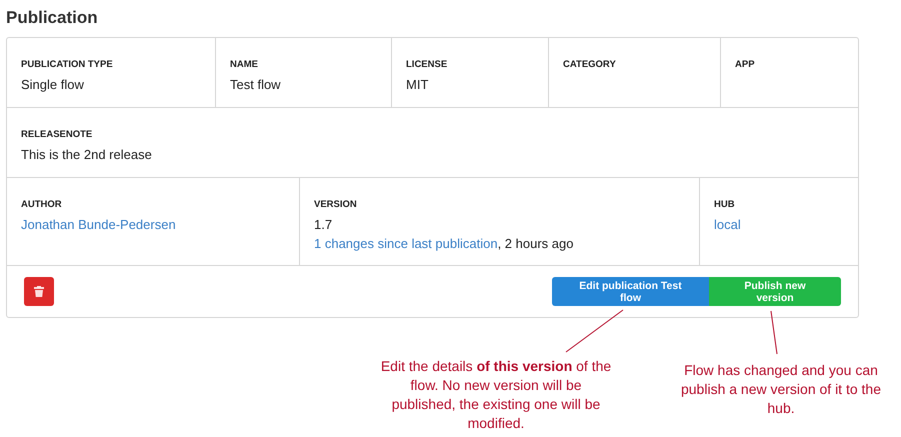  Describe the element at coordinates (418, 85) in the screenshot. I see `field-value: MIT` at that location.